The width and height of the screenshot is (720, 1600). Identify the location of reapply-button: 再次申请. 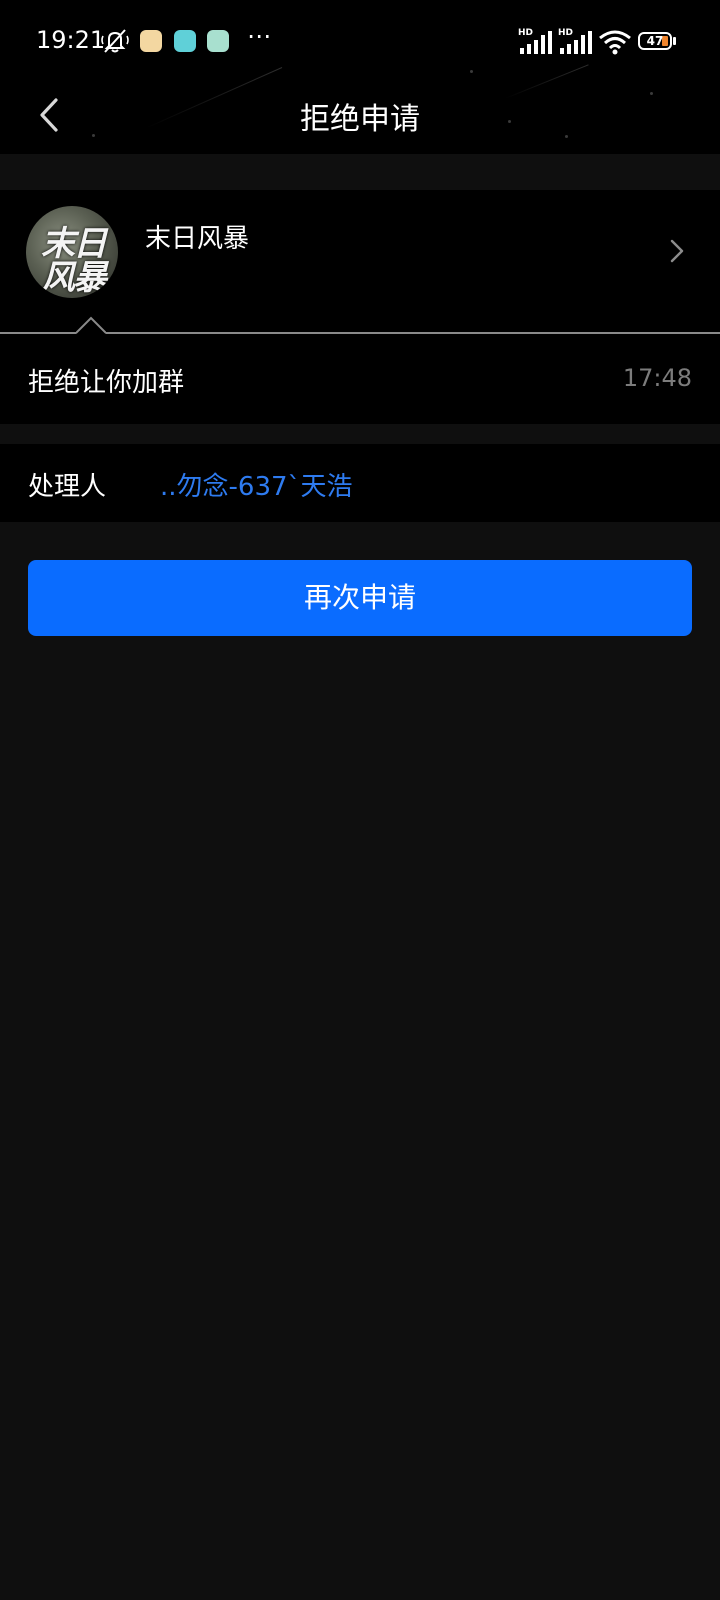
(360, 598).